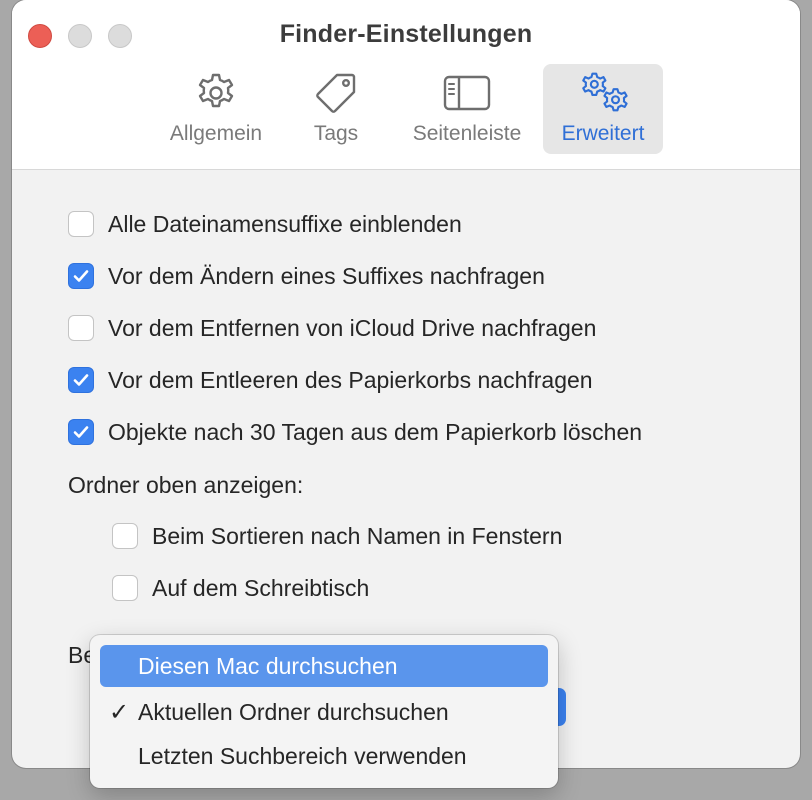 This screenshot has height=800, width=812. I want to click on tab-label: Erweitert, so click(603, 133).